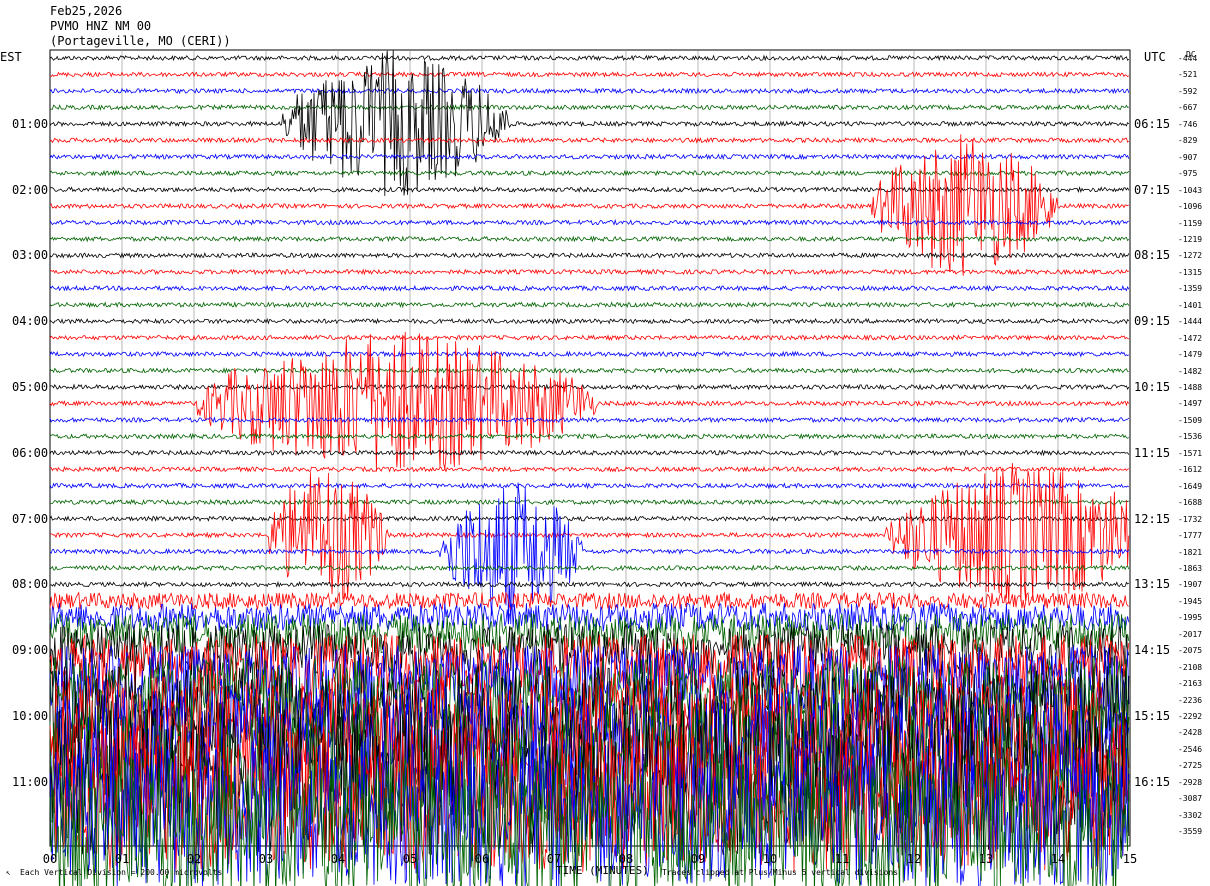 Image resolution: width=1210 pixels, height=886 pixels. I want to click on left-hour-label: 04:00, so click(30, 321).